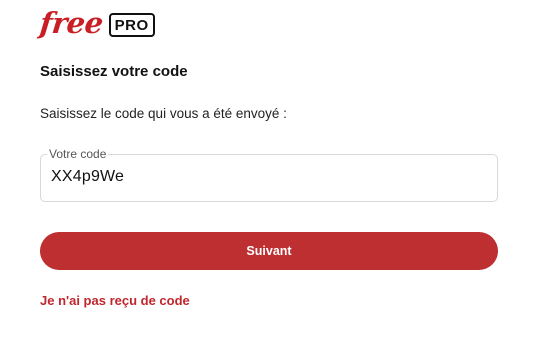  What do you see at coordinates (114, 71) in the screenshot?
I see `page-title: Saisissez votre code` at bounding box center [114, 71].